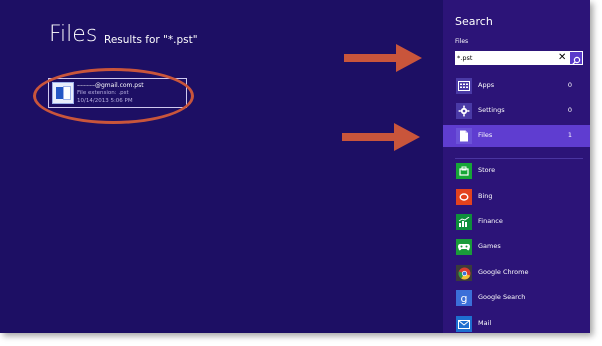 Image resolution: width=602 pixels, height=346 pixels. Describe the element at coordinates (464, 324) in the screenshot. I see `mail-icon` at that location.